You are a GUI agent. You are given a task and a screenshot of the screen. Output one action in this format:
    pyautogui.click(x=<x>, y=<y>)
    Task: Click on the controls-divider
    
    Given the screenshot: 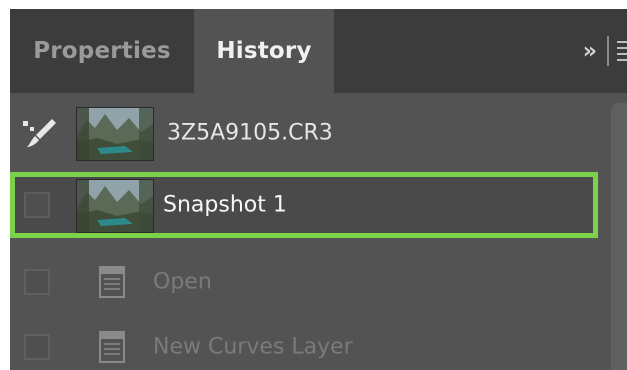 What is the action you would take?
    pyautogui.click(x=608, y=51)
    